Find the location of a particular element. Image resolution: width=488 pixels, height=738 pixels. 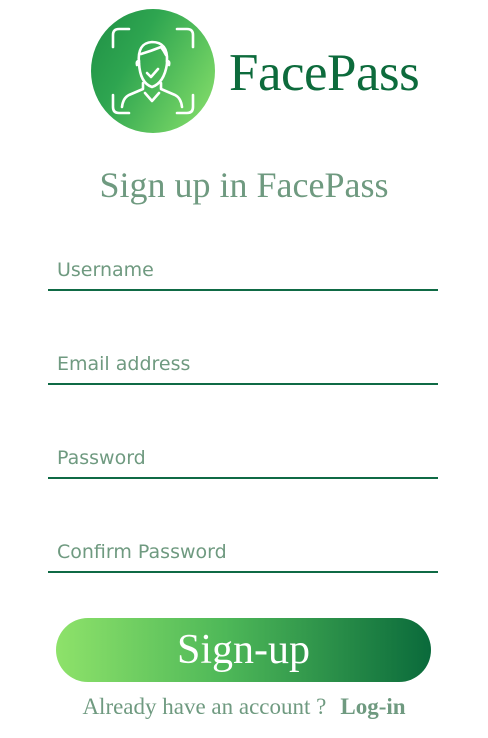

face-scan-icon is located at coordinates (153, 71).